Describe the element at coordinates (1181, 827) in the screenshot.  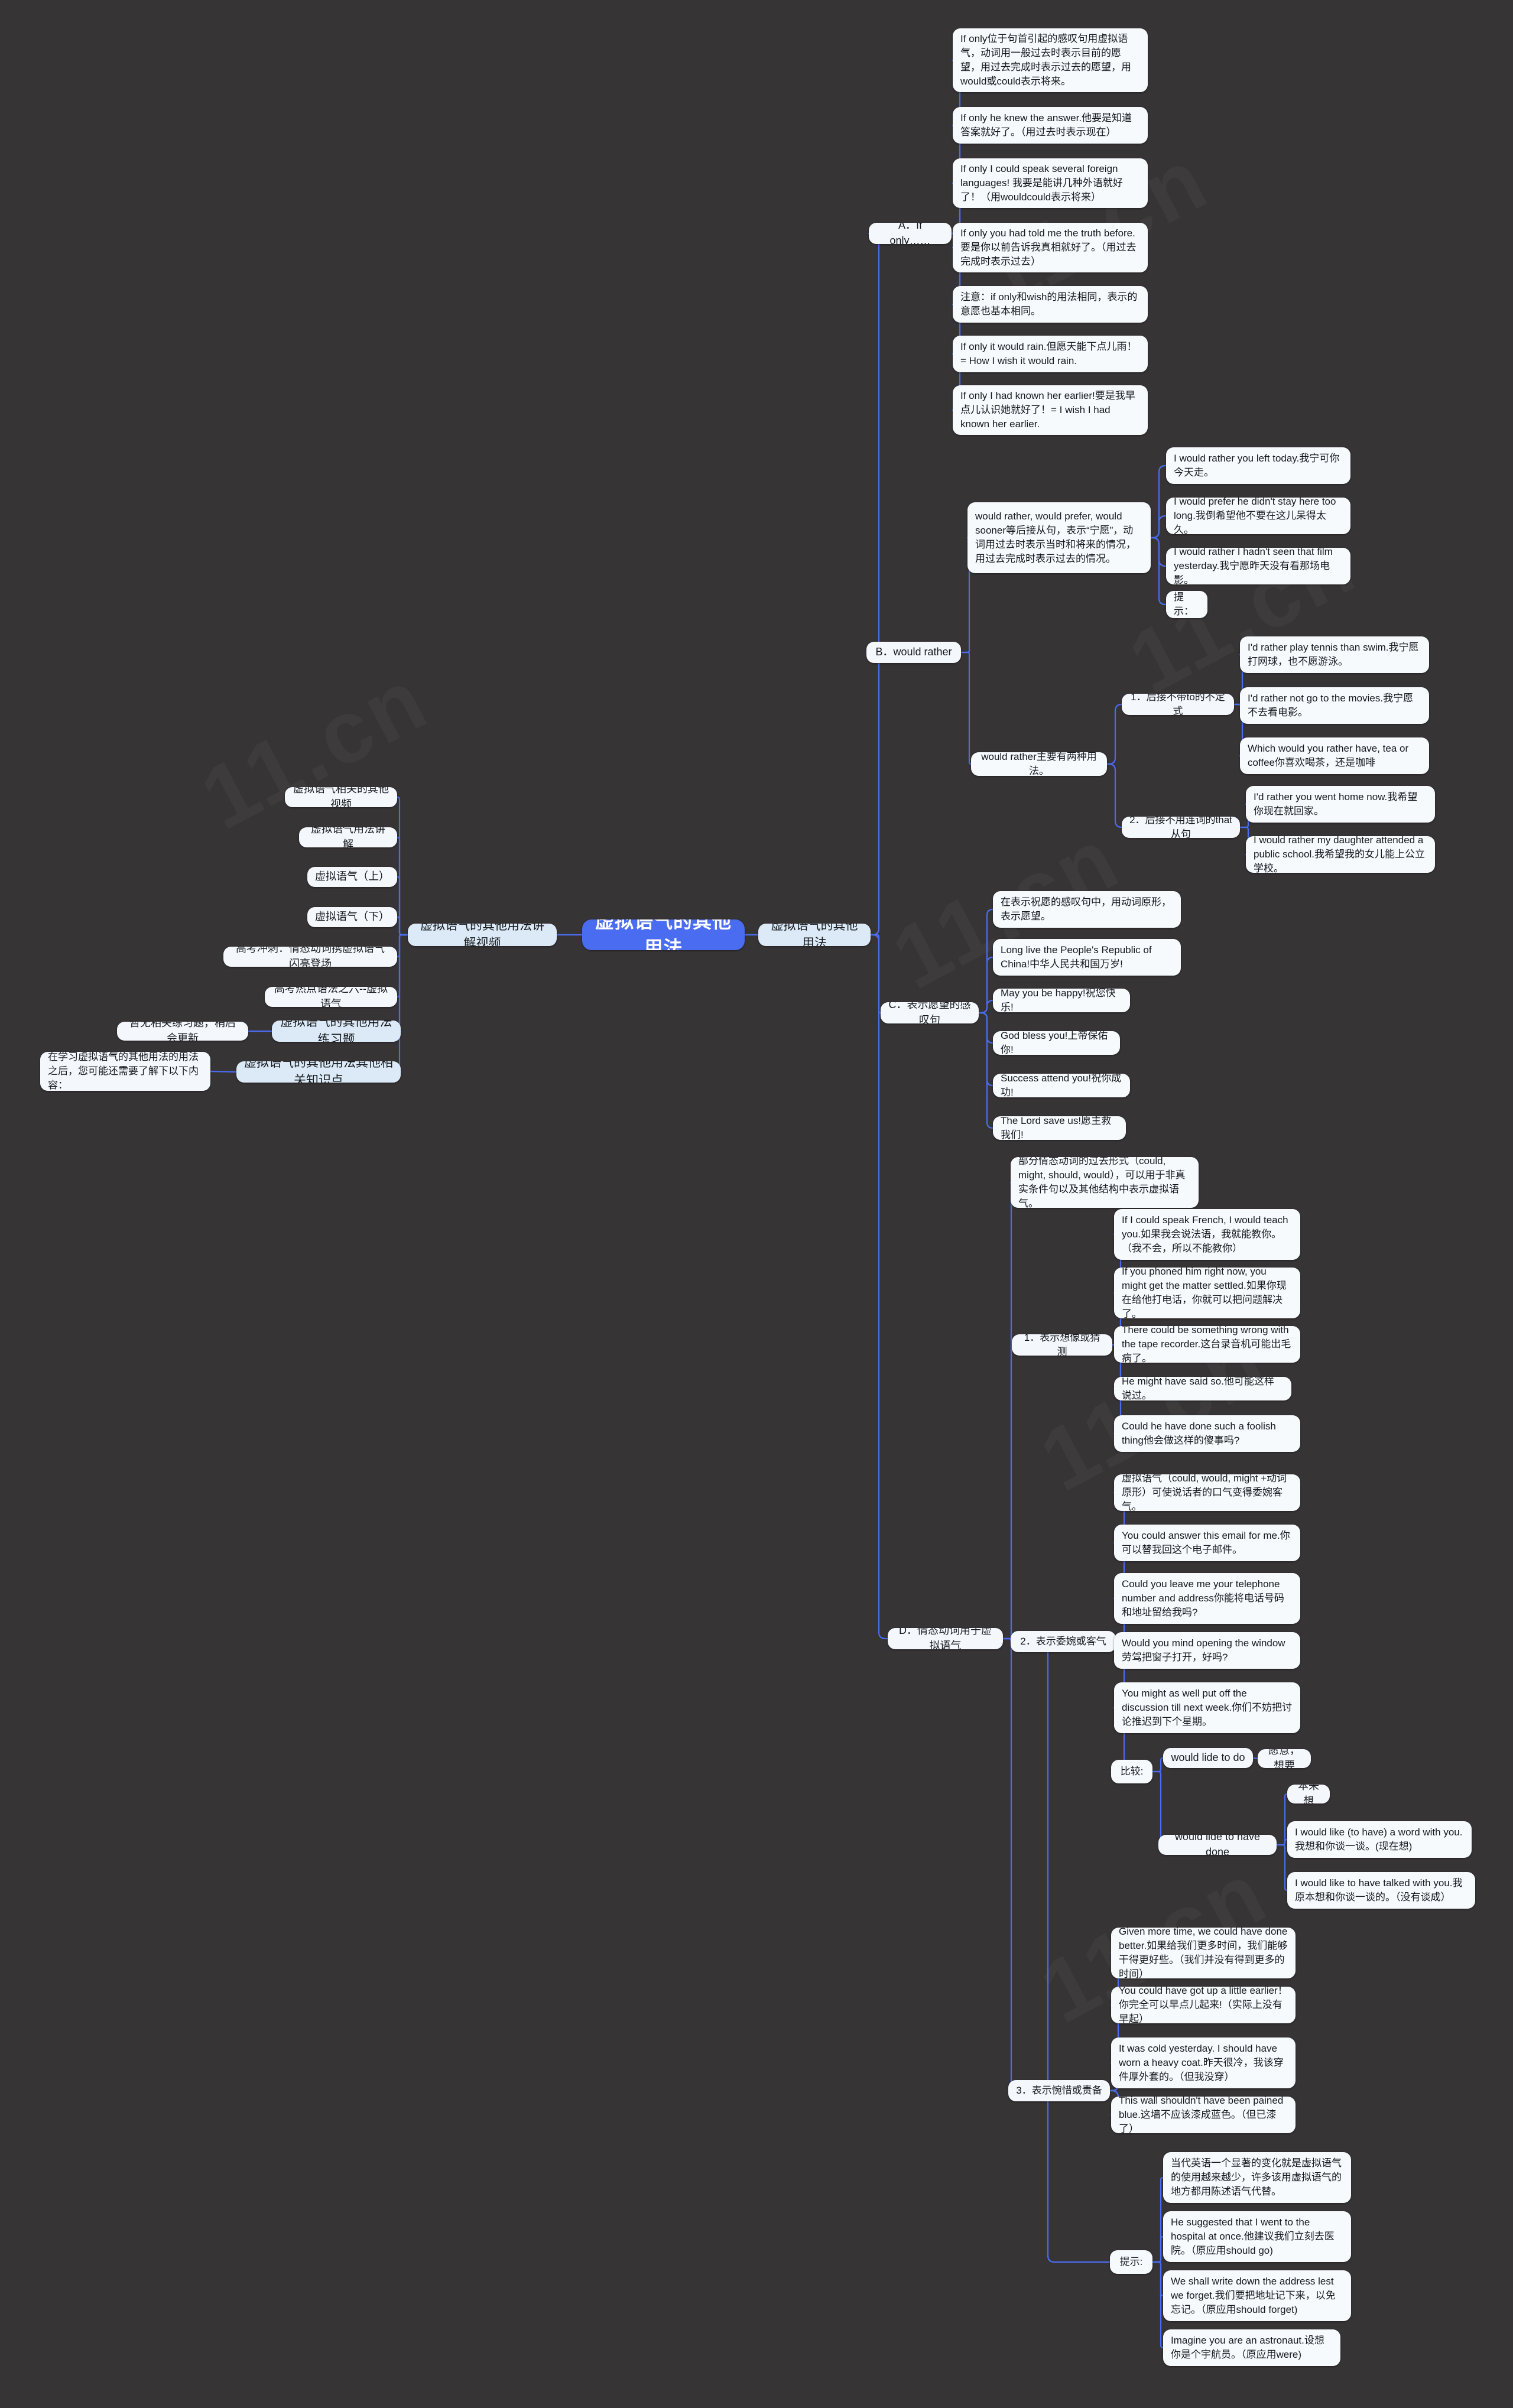
I see `branch-b-subgroup-label: 2．后接不用连词的that从句` at that location.